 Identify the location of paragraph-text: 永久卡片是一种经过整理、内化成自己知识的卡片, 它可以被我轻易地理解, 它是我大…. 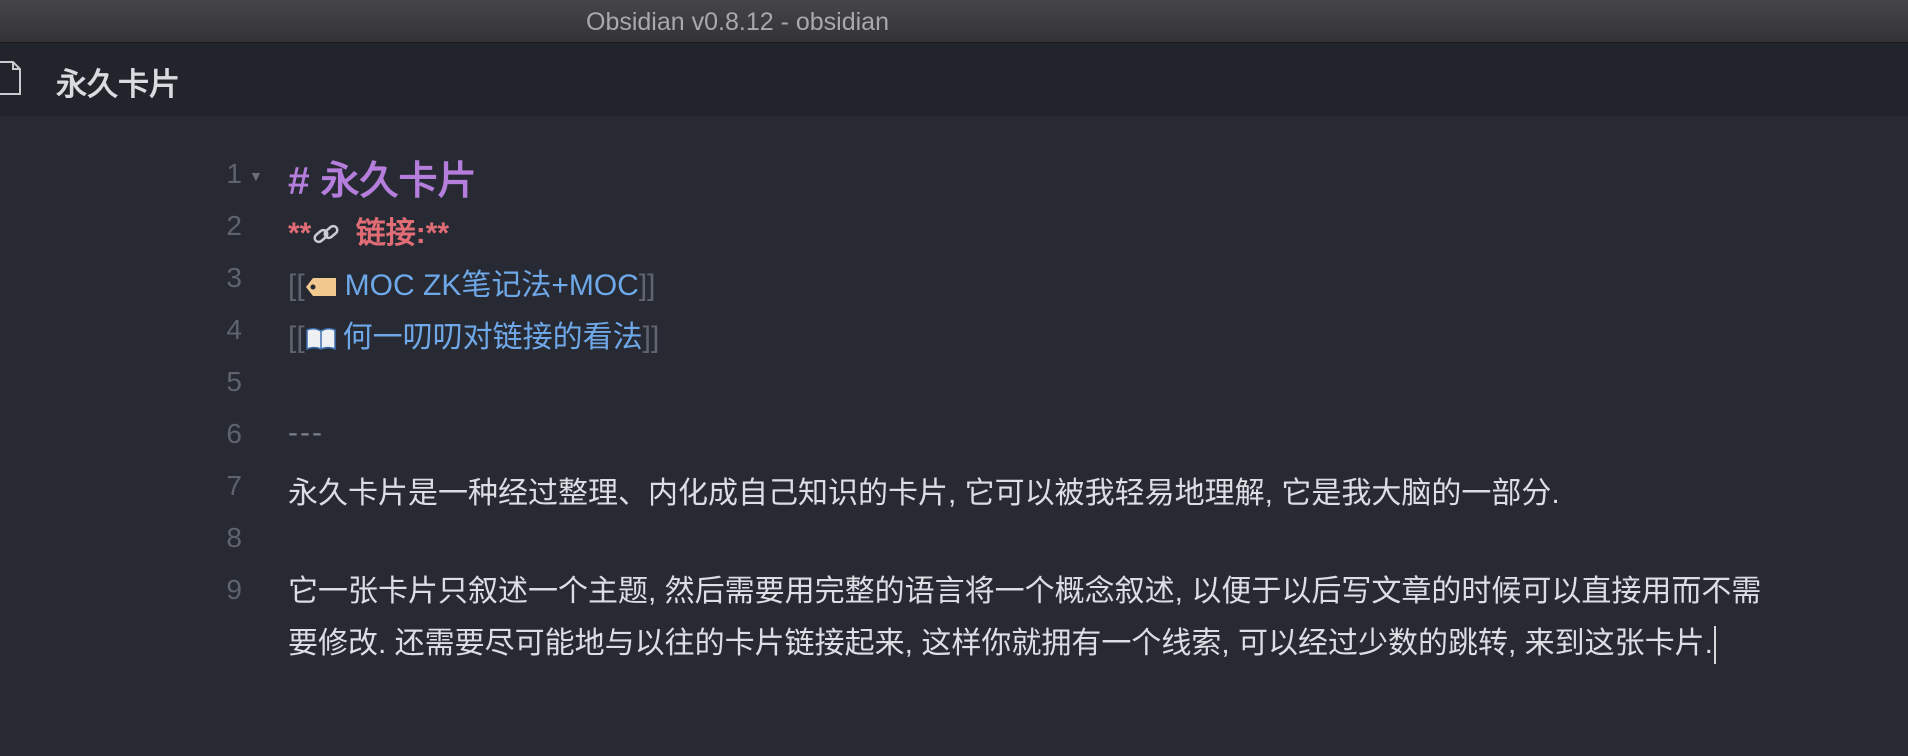
(924, 490).